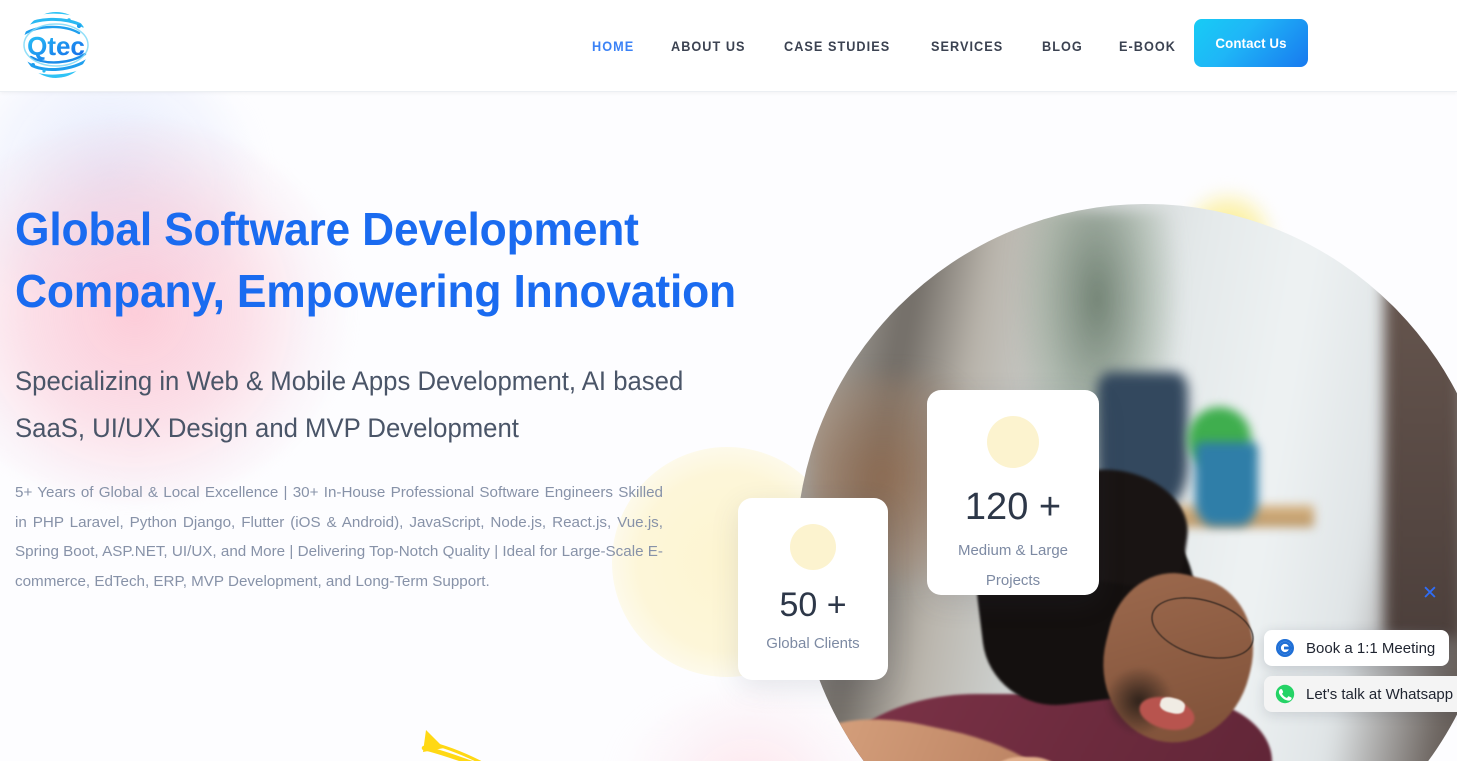 Image resolution: width=1457 pixels, height=761 pixels. I want to click on stat-value: 50 +, so click(813, 605).